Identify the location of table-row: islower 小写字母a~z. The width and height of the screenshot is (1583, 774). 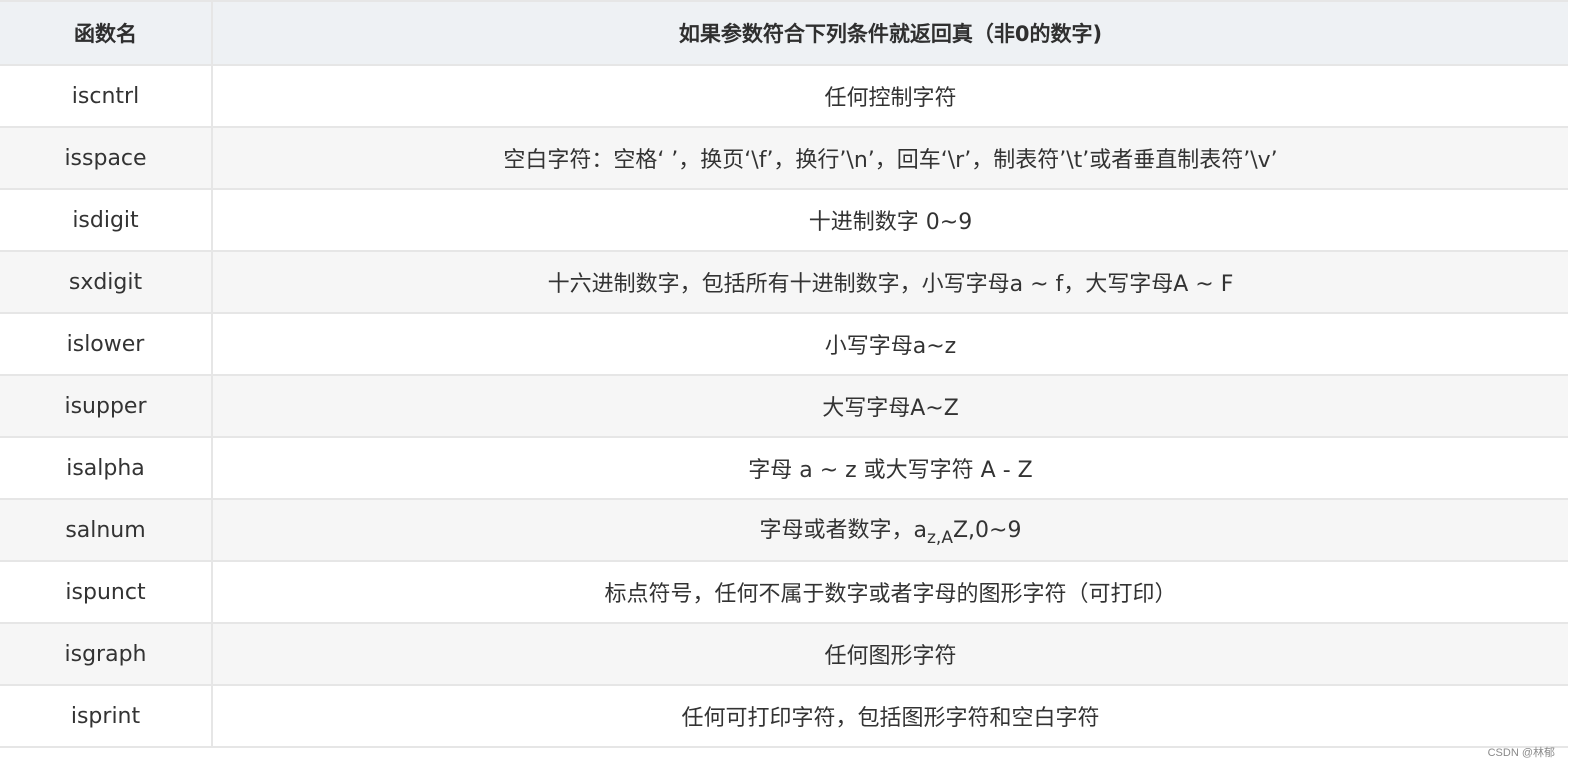
(784, 344).